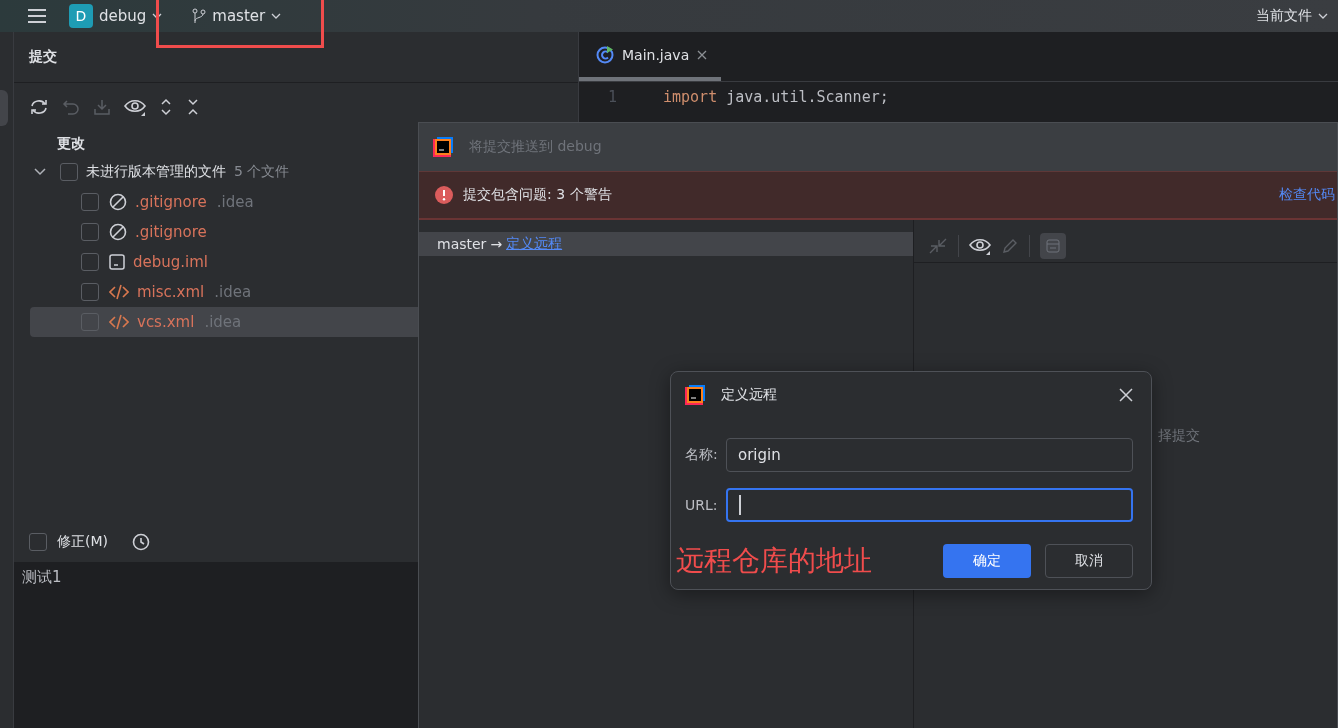 Image resolution: width=1338 pixels, height=728 pixels. I want to click on file-count: 5 个文件, so click(262, 172).